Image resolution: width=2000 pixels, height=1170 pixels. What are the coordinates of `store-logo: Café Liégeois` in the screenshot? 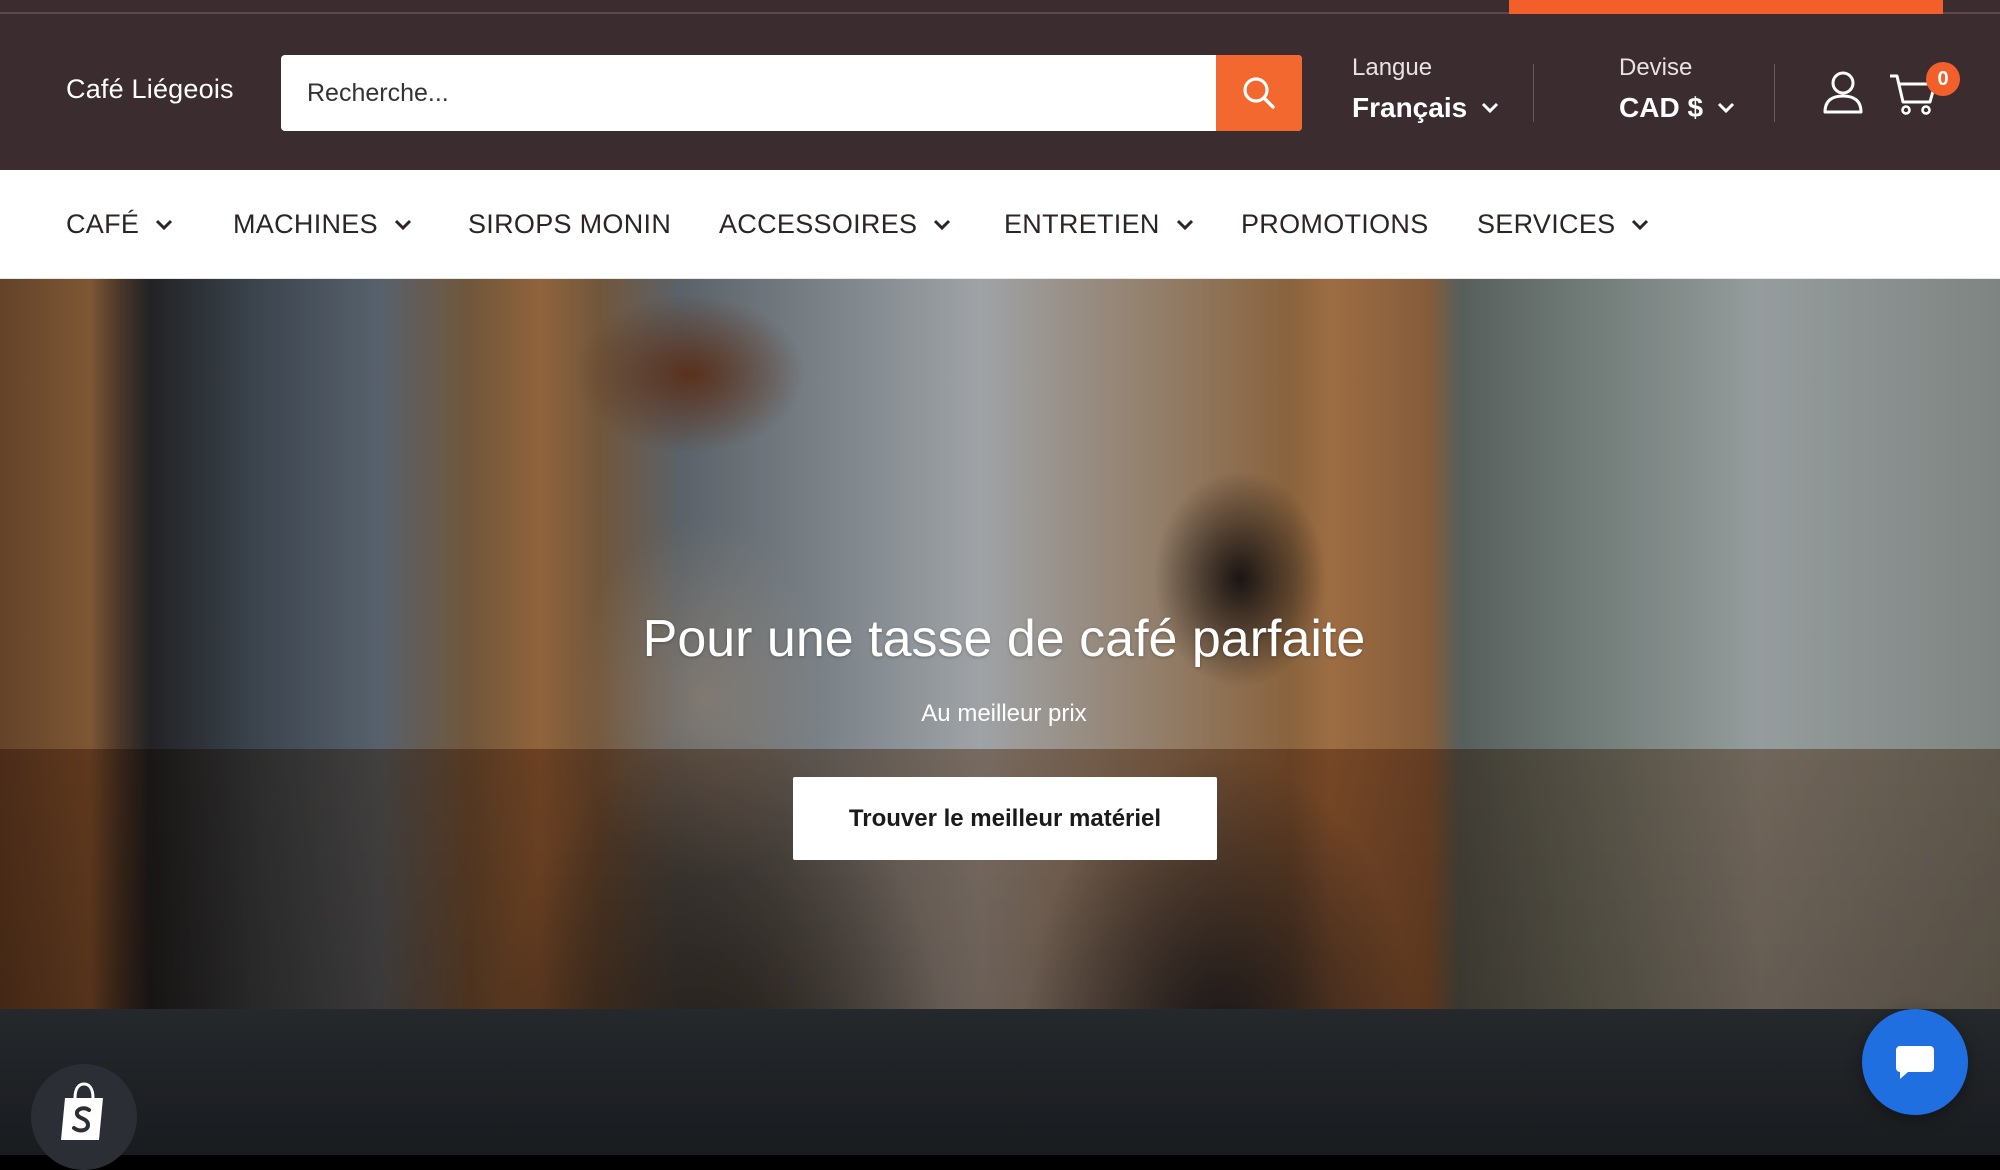 It's located at (150, 89).